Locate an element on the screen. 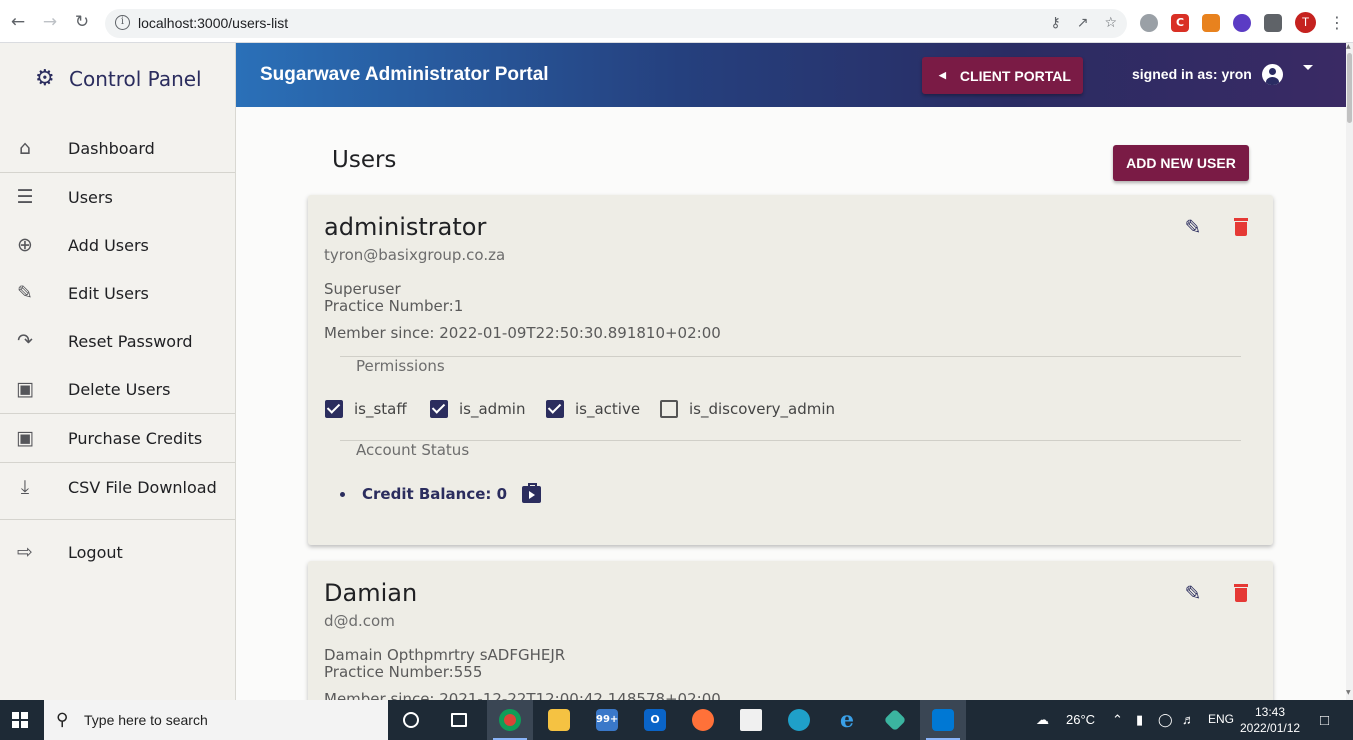  account-status-heading: Account Status is located at coordinates (413, 450).